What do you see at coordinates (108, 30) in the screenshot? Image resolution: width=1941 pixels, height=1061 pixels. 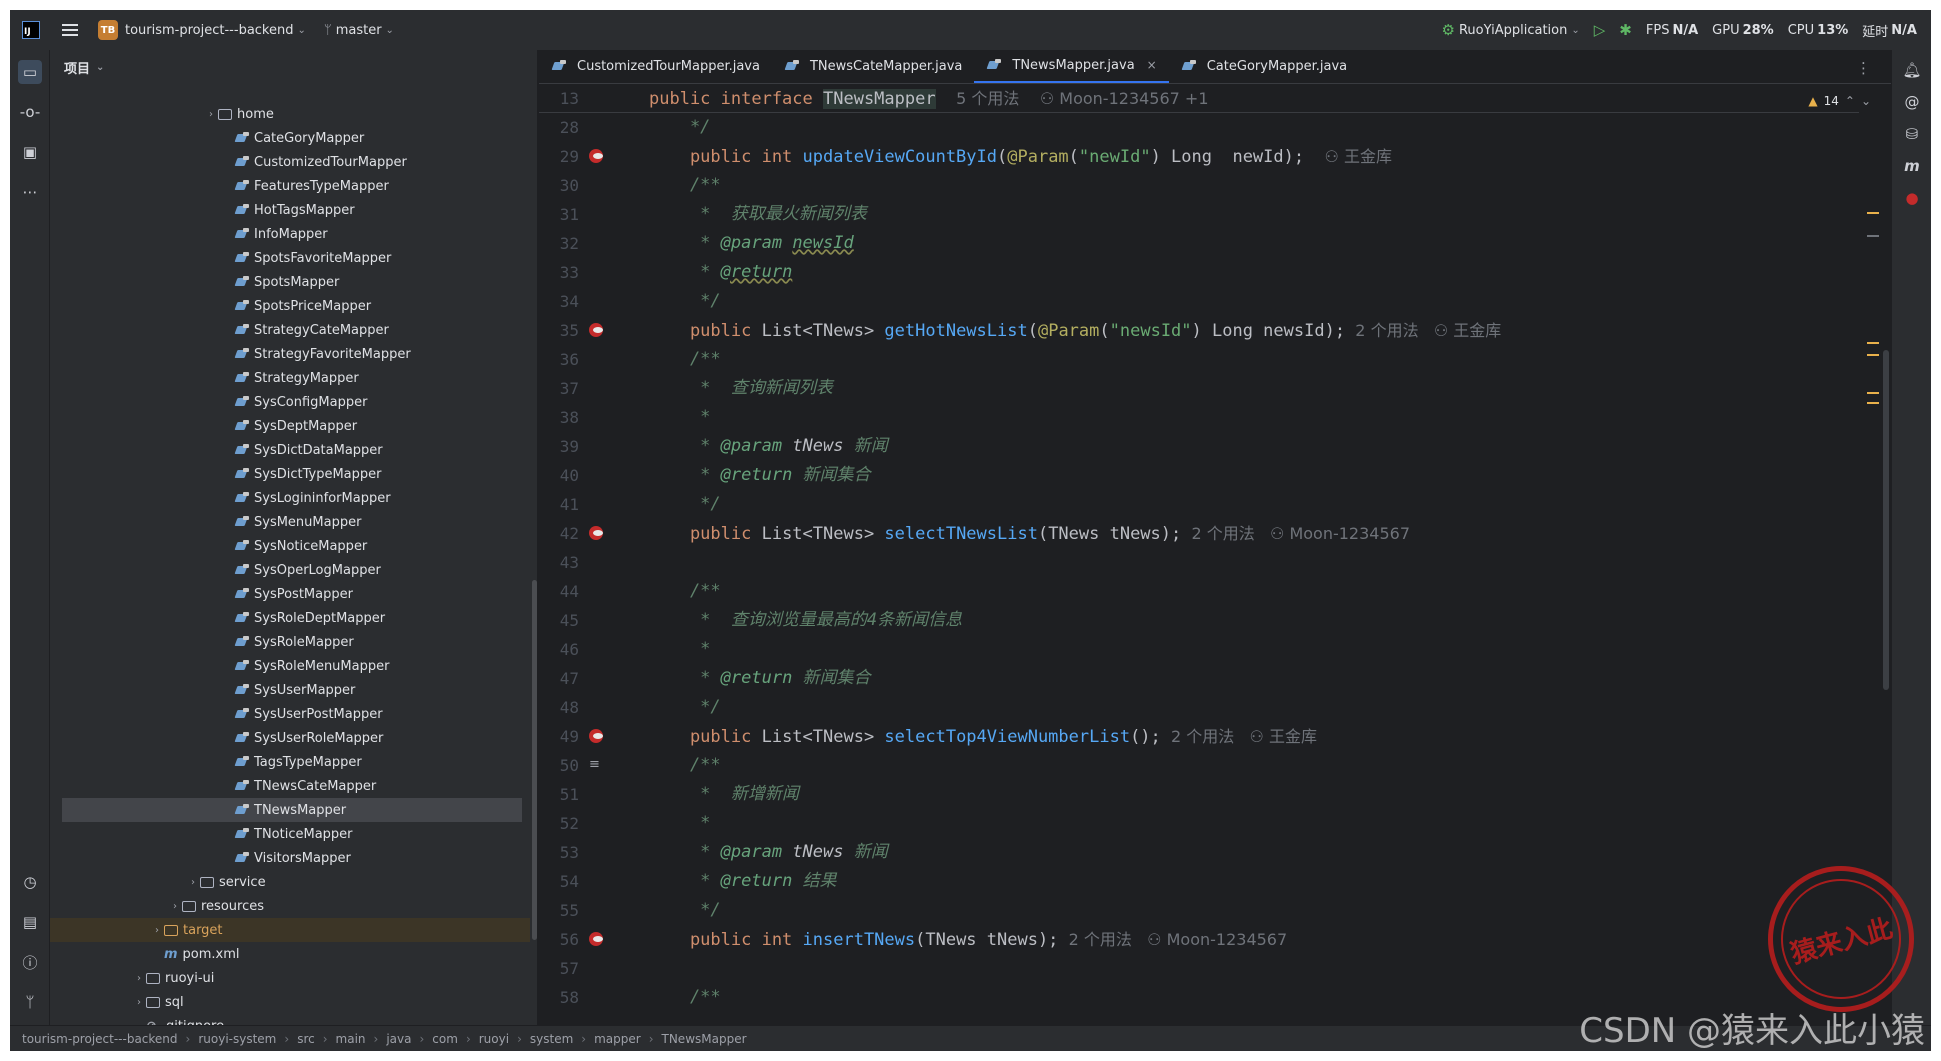 I see `project-badge: TB` at bounding box center [108, 30].